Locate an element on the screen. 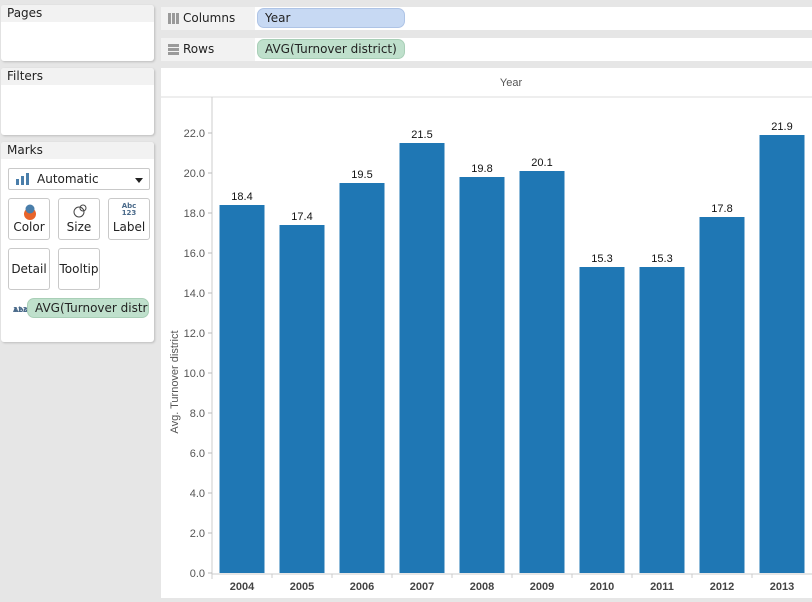  bar-value-label: 17.4 is located at coordinates (301, 217).